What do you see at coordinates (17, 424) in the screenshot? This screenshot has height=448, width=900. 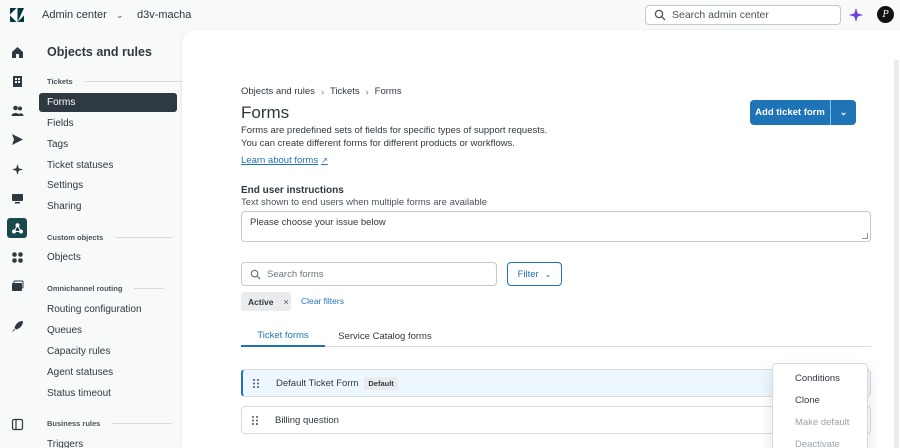 I see `panel-toggle-icon` at bounding box center [17, 424].